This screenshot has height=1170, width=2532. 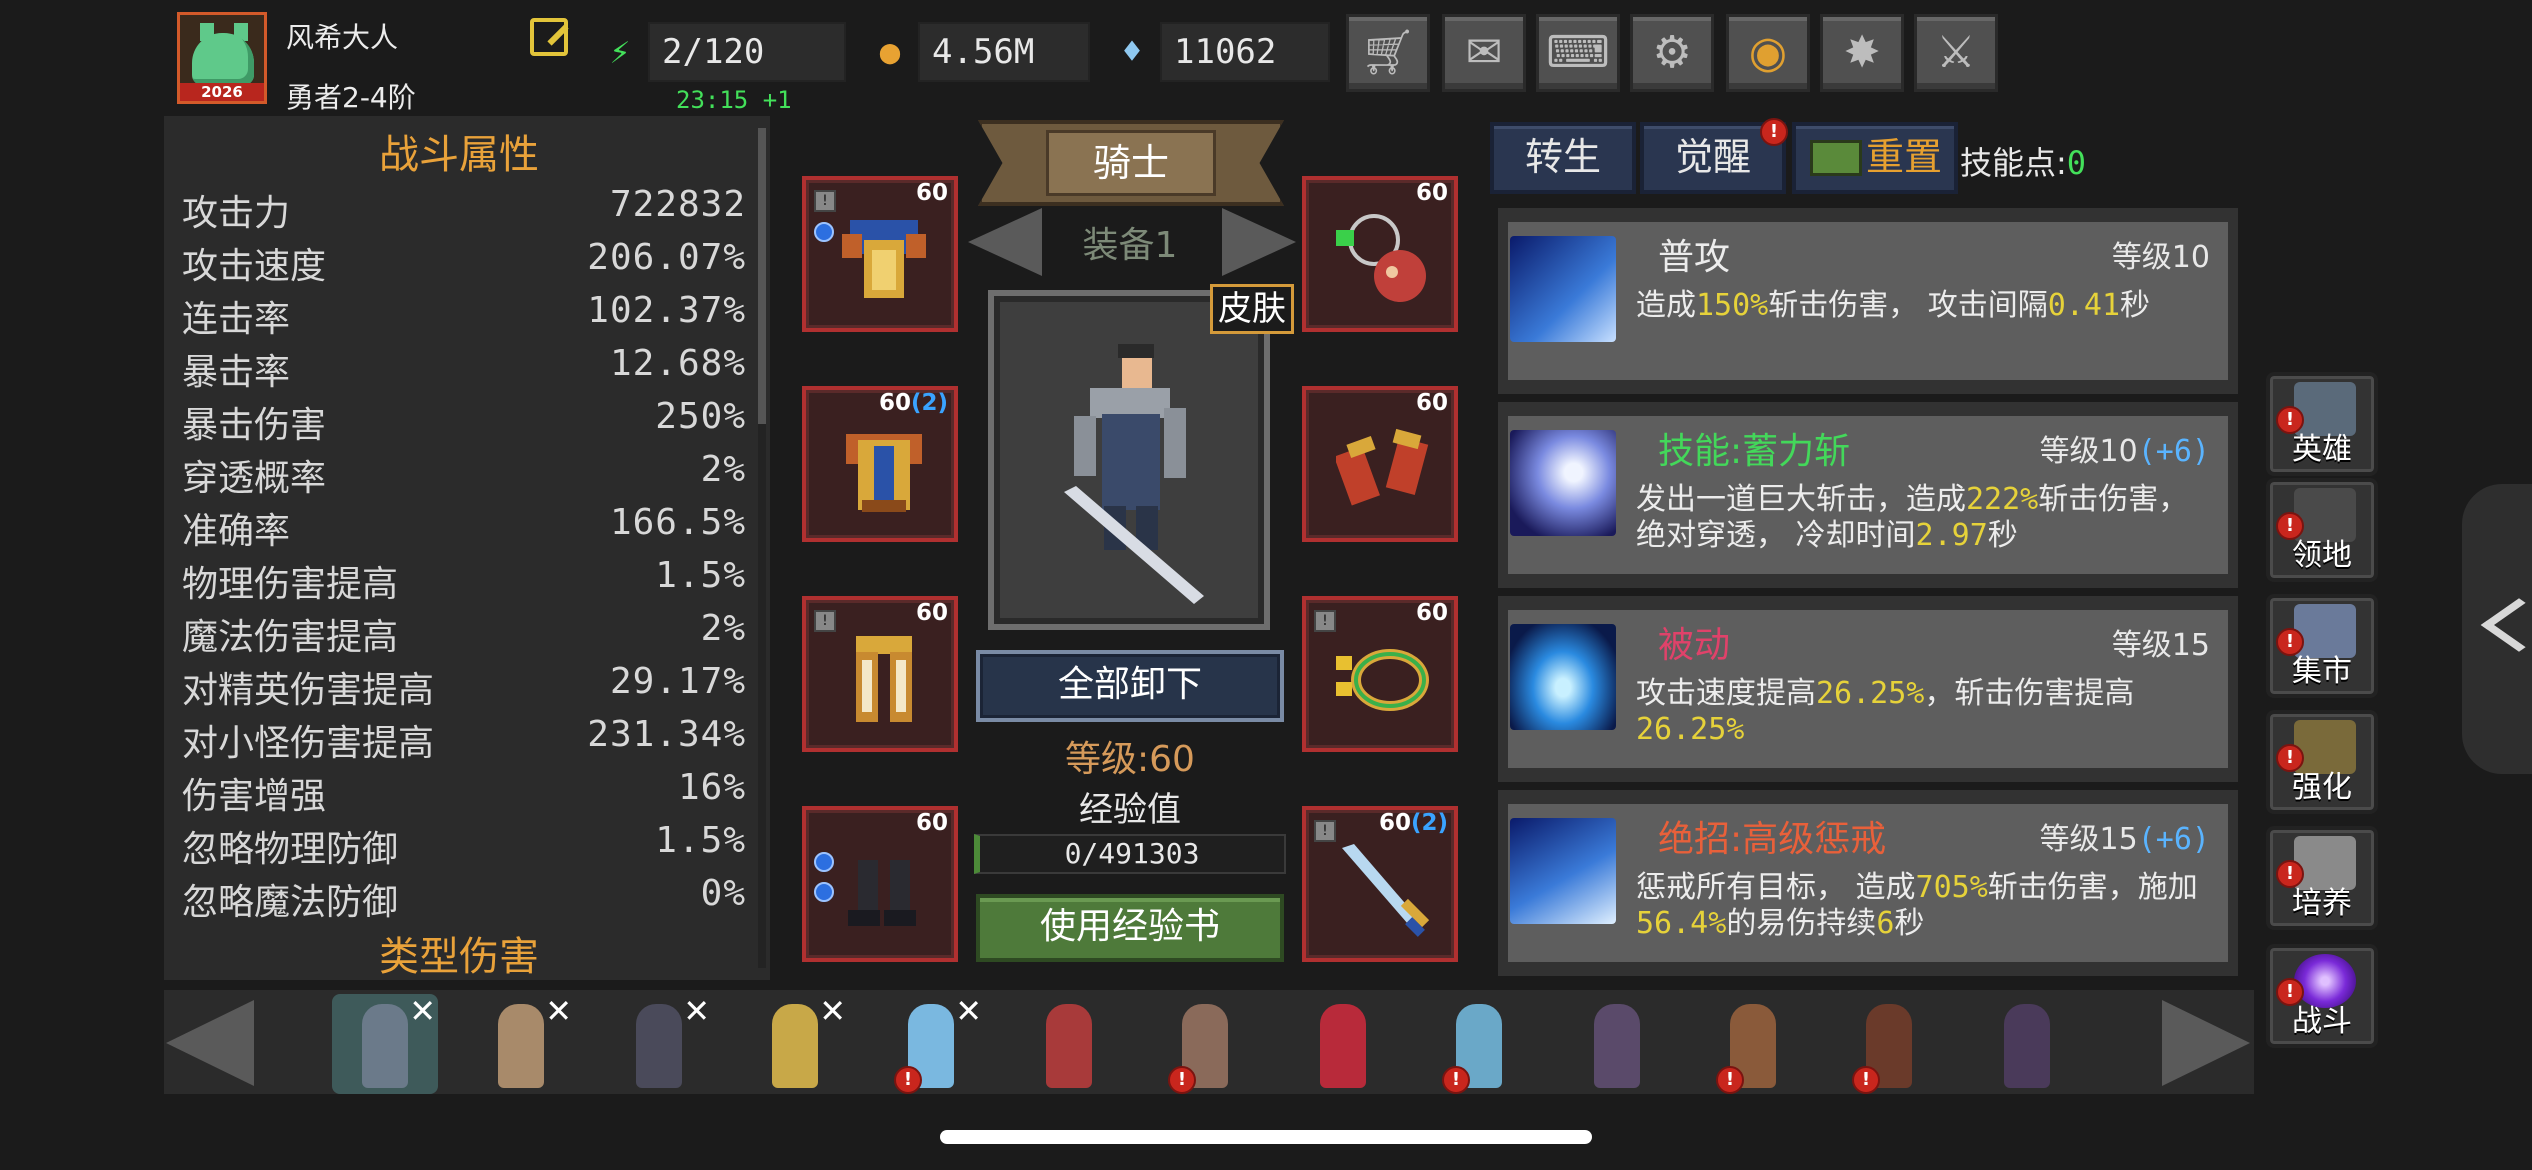 I want to click on stat-name: 准确率, so click(x=236, y=531).